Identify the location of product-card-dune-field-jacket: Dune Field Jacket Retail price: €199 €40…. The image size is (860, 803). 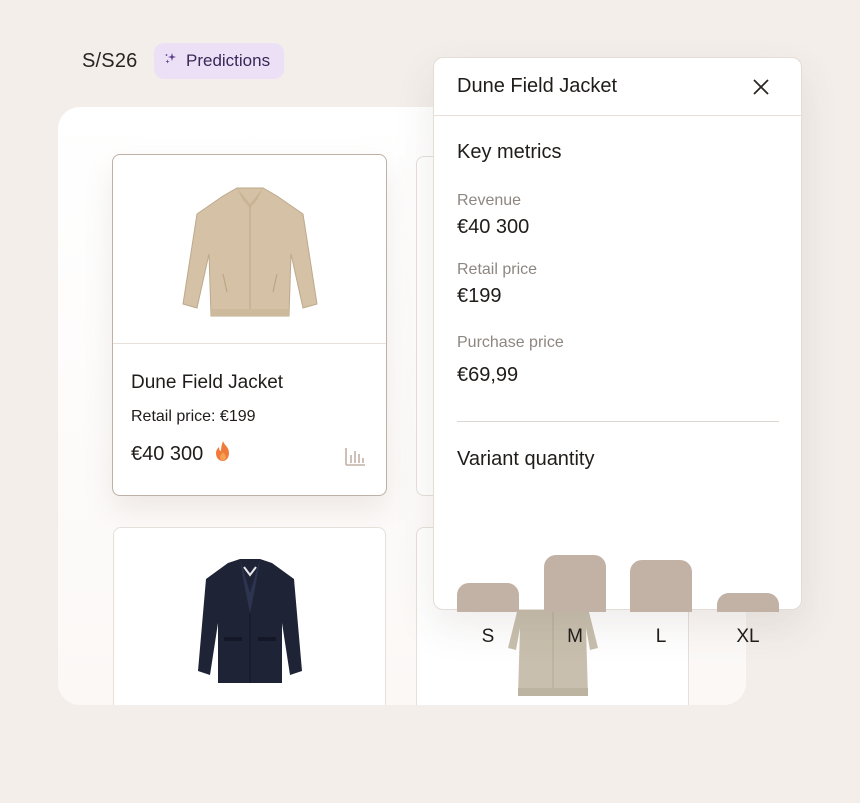
(249, 325).